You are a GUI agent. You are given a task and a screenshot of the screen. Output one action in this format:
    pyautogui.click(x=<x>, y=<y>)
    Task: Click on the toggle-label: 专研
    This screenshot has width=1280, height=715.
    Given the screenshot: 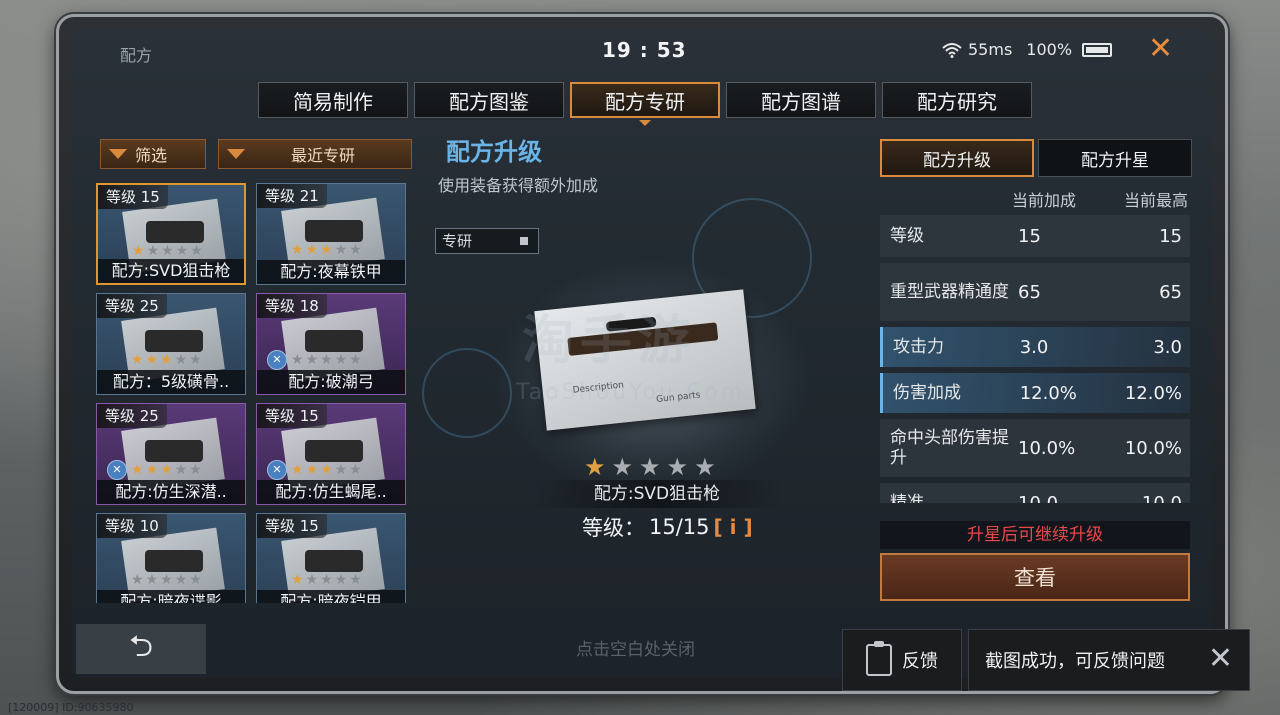 What is the action you would take?
    pyautogui.click(x=457, y=241)
    